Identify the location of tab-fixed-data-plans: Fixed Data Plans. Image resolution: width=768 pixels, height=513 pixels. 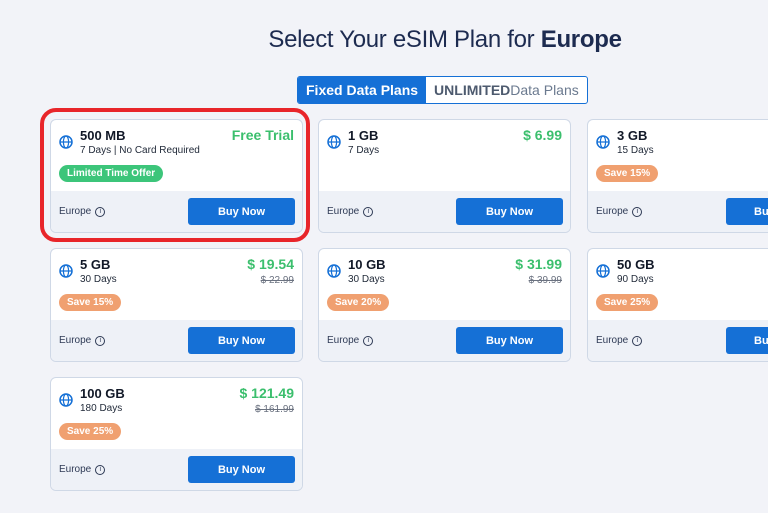
(362, 90).